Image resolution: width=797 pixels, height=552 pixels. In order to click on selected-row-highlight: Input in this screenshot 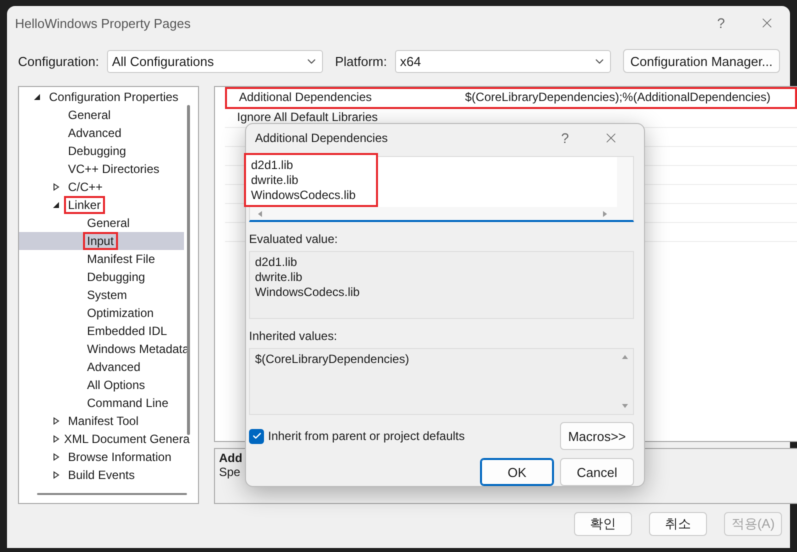, I will do `click(101, 241)`.